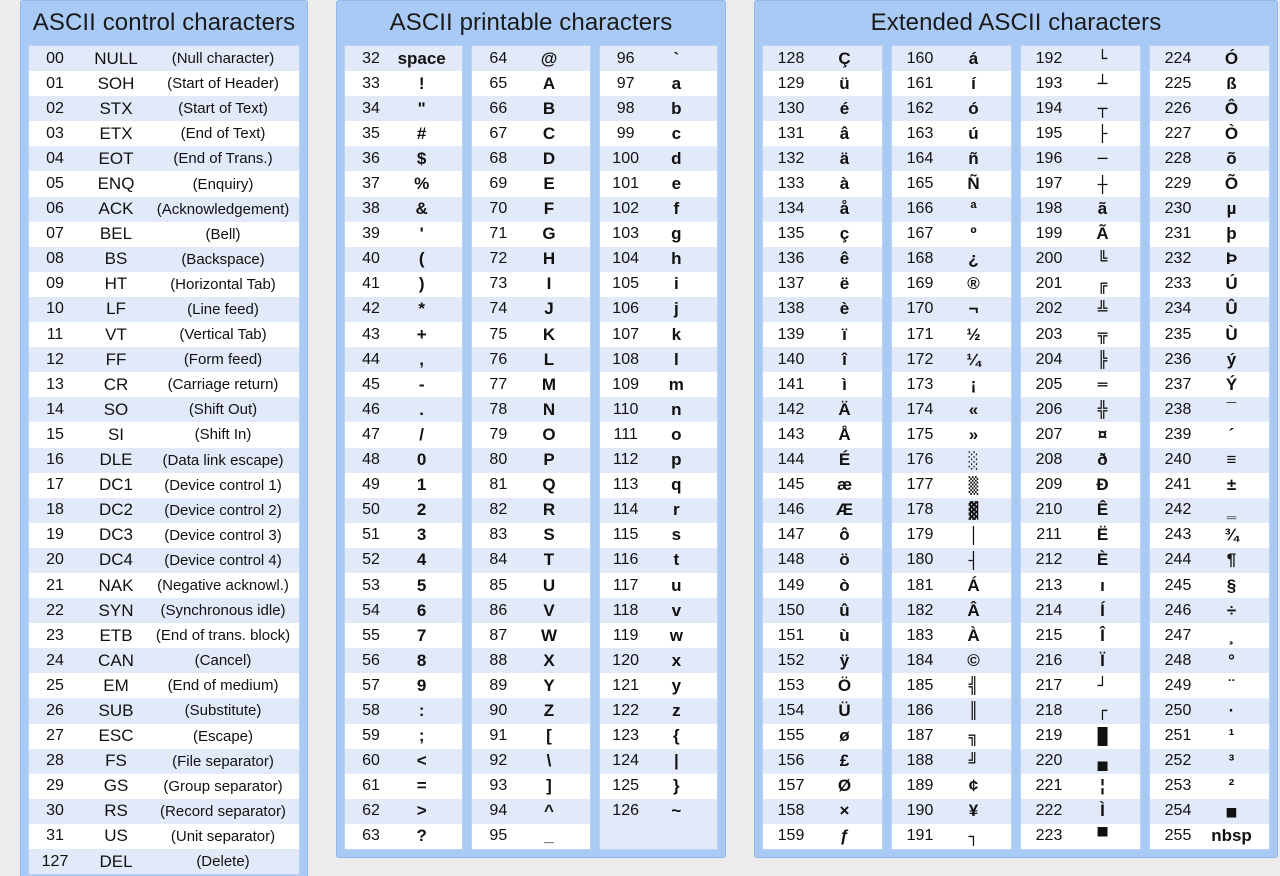 The image size is (1280, 876). Describe the element at coordinates (844, 761) in the screenshot. I see `extended-glyph: £` at that location.